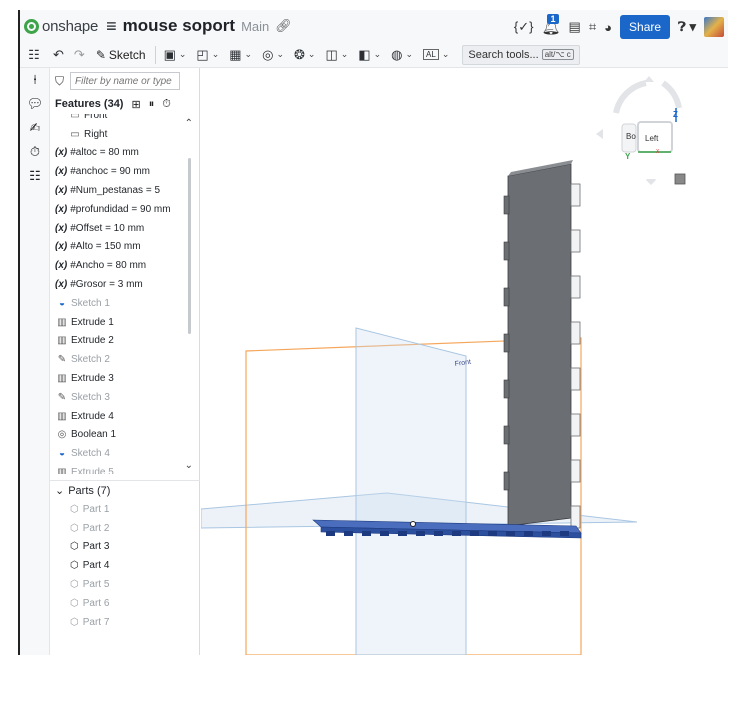 The width and height of the screenshot is (745, 704). What do you see at coordinates (273, 55) in the screenshot?
I see `boolean-tool: ◎ ⌄` at bounding box center [273, 55].